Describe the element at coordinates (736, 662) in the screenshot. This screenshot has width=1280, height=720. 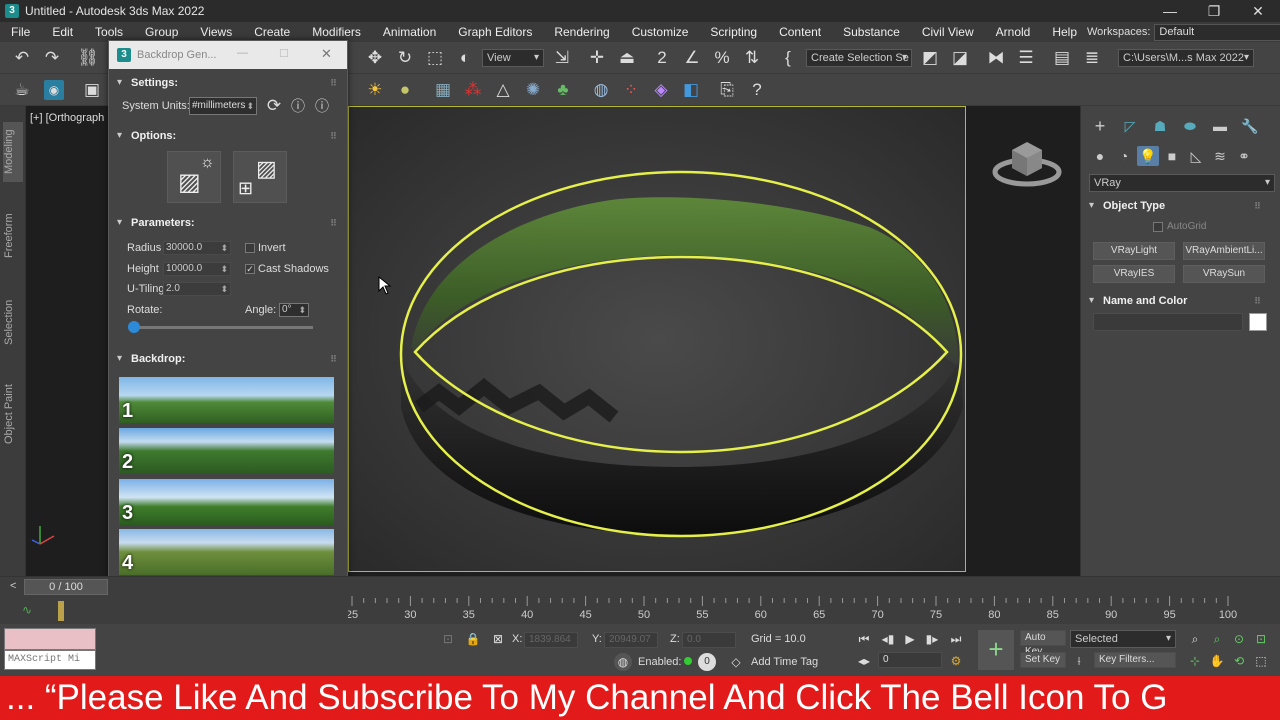
I see `time-tag-icon: ◇` at that location.